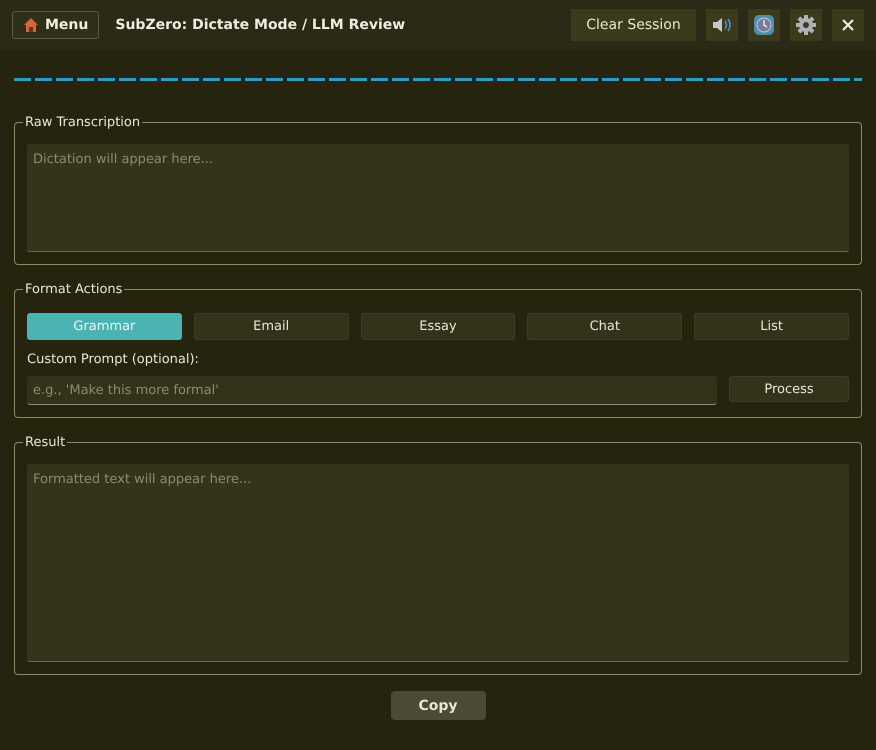 This screenshot has width=876, height=750. What do you see at coordinates (604, 326) in the screenshot?
I see `format-button: Chat` at bounding box center [604, 326].